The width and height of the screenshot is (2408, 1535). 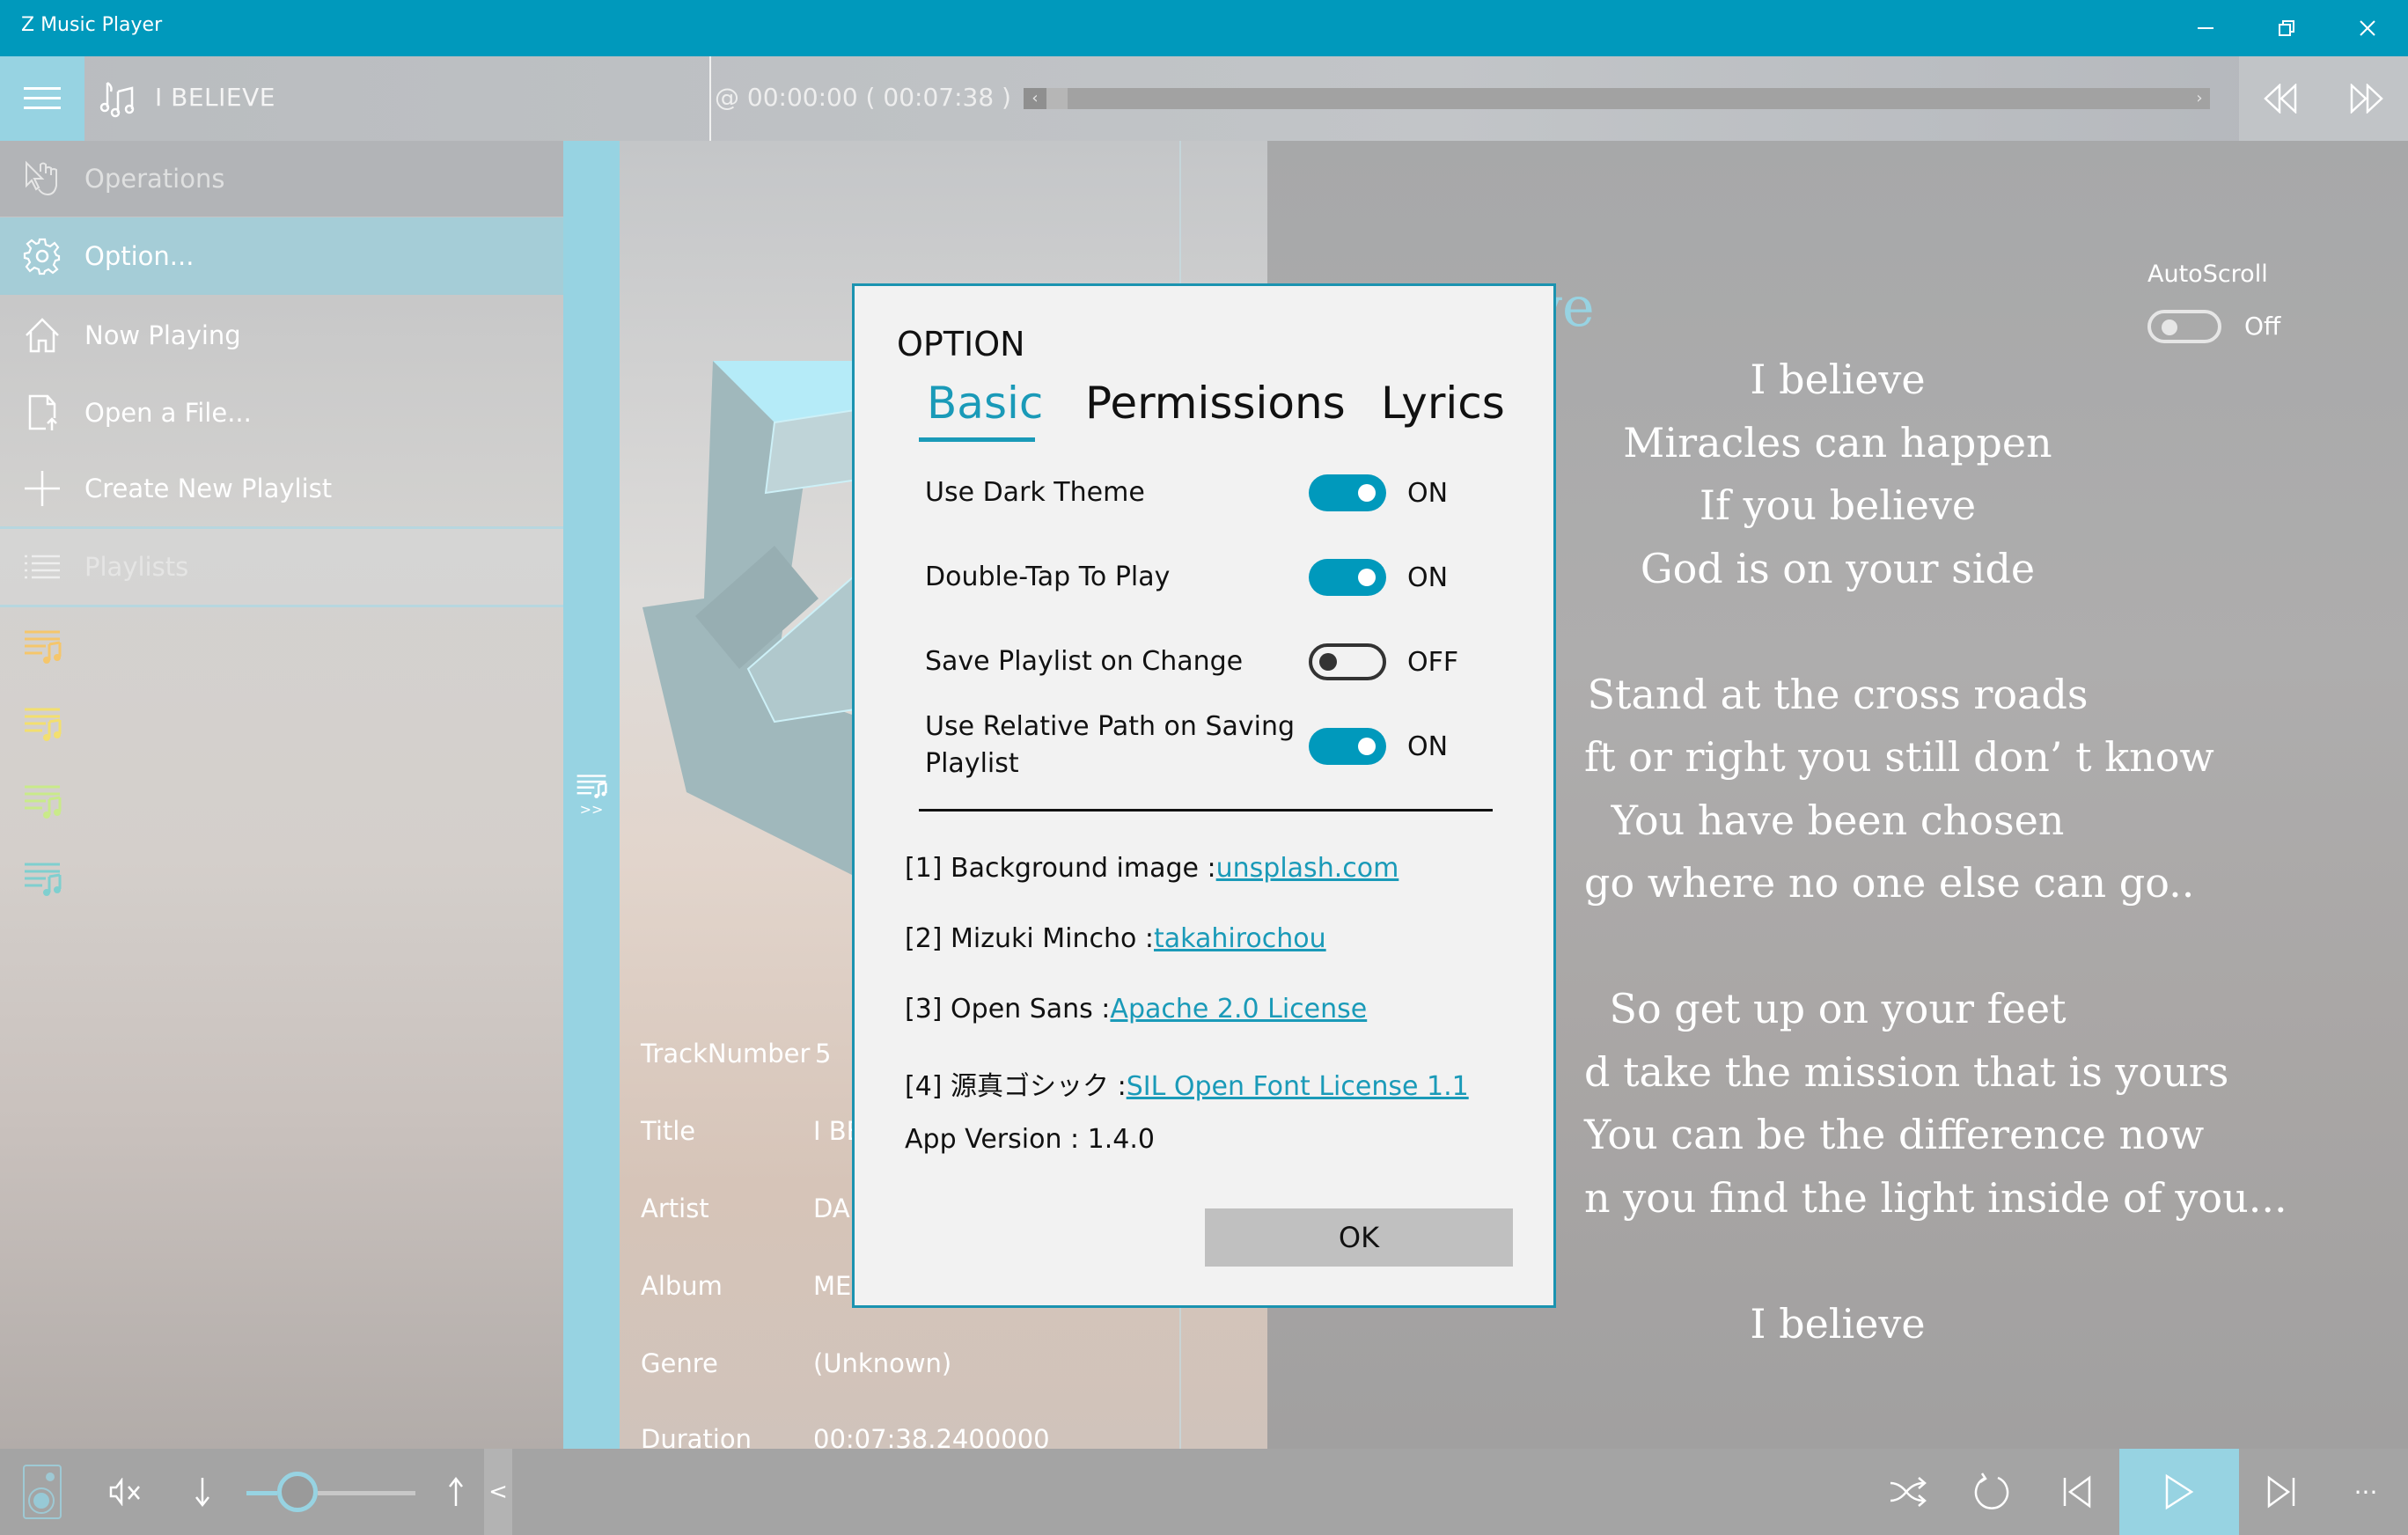 I want to click on mute-button, so click(x=126, y=1492).